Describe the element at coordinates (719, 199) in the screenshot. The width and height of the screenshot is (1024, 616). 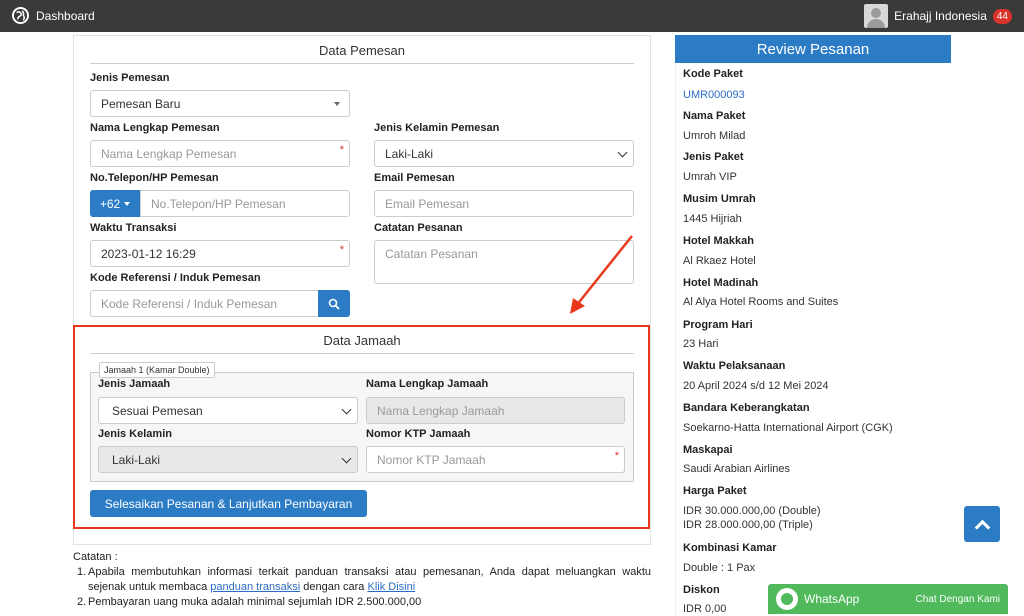
I see `review-label-musim: Musim Umrah` at that location.